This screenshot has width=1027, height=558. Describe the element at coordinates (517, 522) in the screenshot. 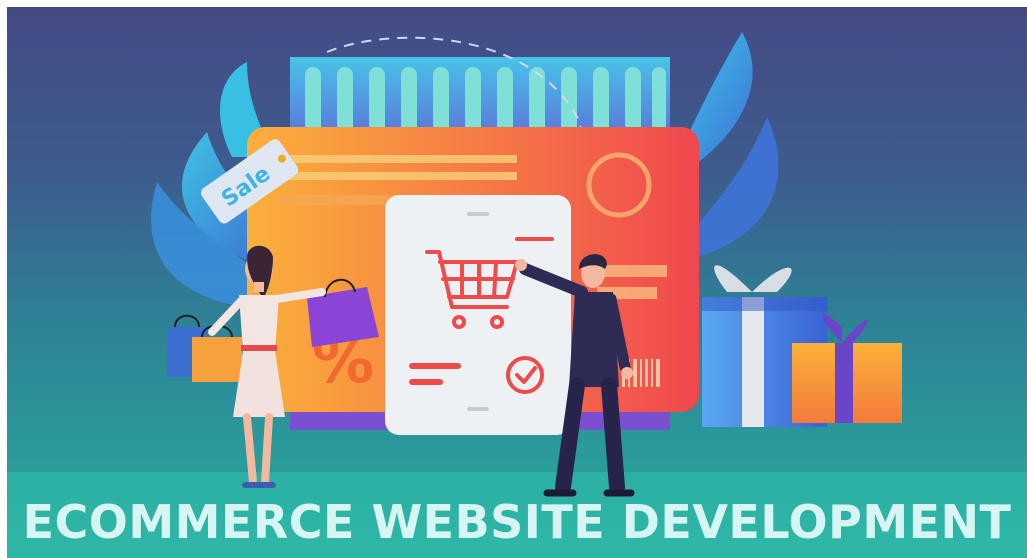

I see `page-title: ECOMMERCE WEBSITE DEVELOPMENT` at that location.